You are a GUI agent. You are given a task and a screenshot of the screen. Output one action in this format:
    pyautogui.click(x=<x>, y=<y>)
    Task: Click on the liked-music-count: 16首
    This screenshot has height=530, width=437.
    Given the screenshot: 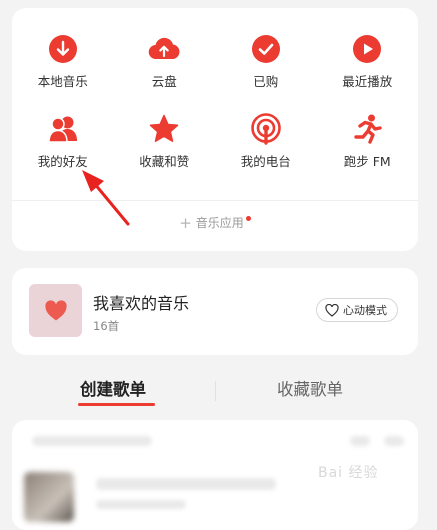 What is the action you would take?
    pyautogui.click(x=106, y=326)
    